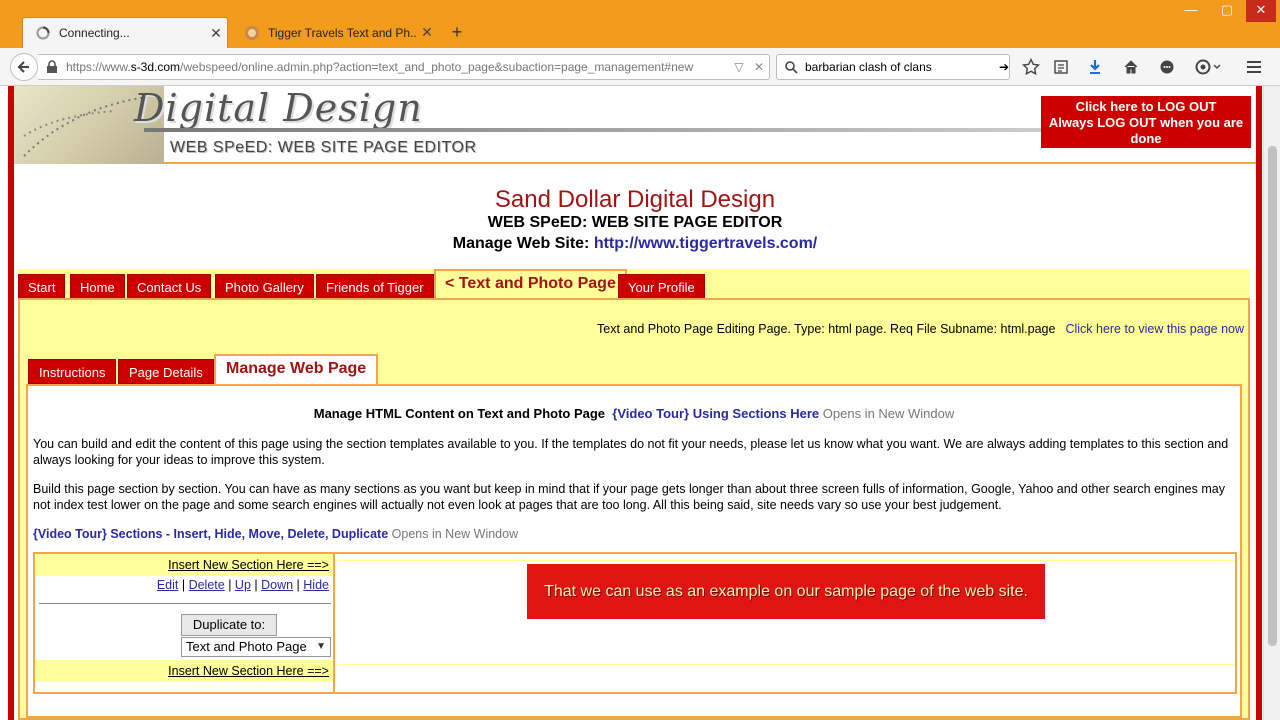  I want to click on site-subtitle: WEB SPeED: WEB SITE PAGE EDITOR, so click(635, 222).